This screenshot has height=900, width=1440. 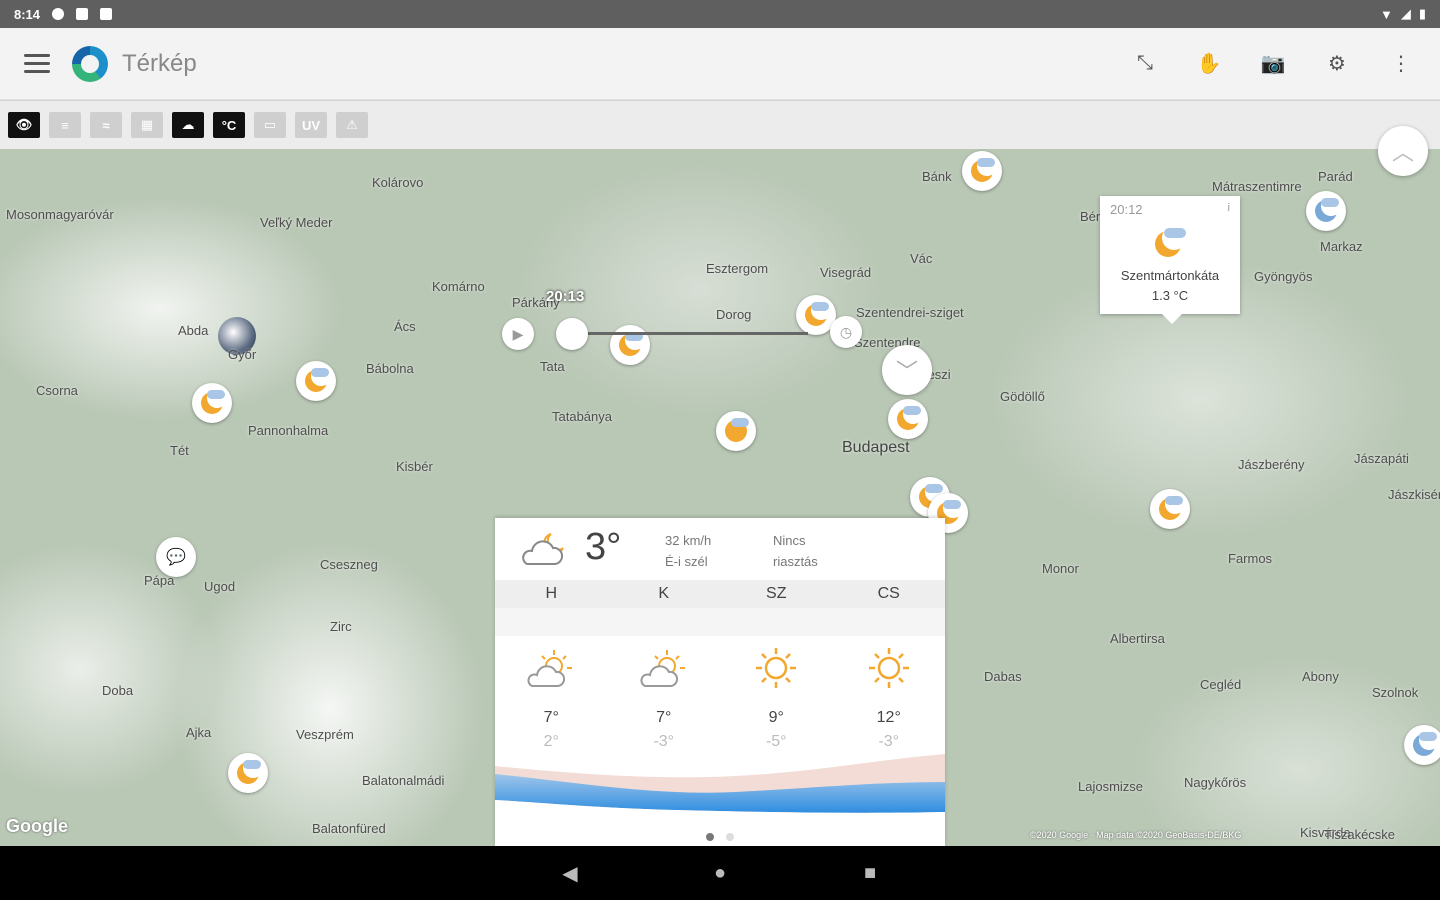 What do you see at coordinates (193, 330) in the screenshot?
I see `map-label: Abda` at bounding box center [193, 330].